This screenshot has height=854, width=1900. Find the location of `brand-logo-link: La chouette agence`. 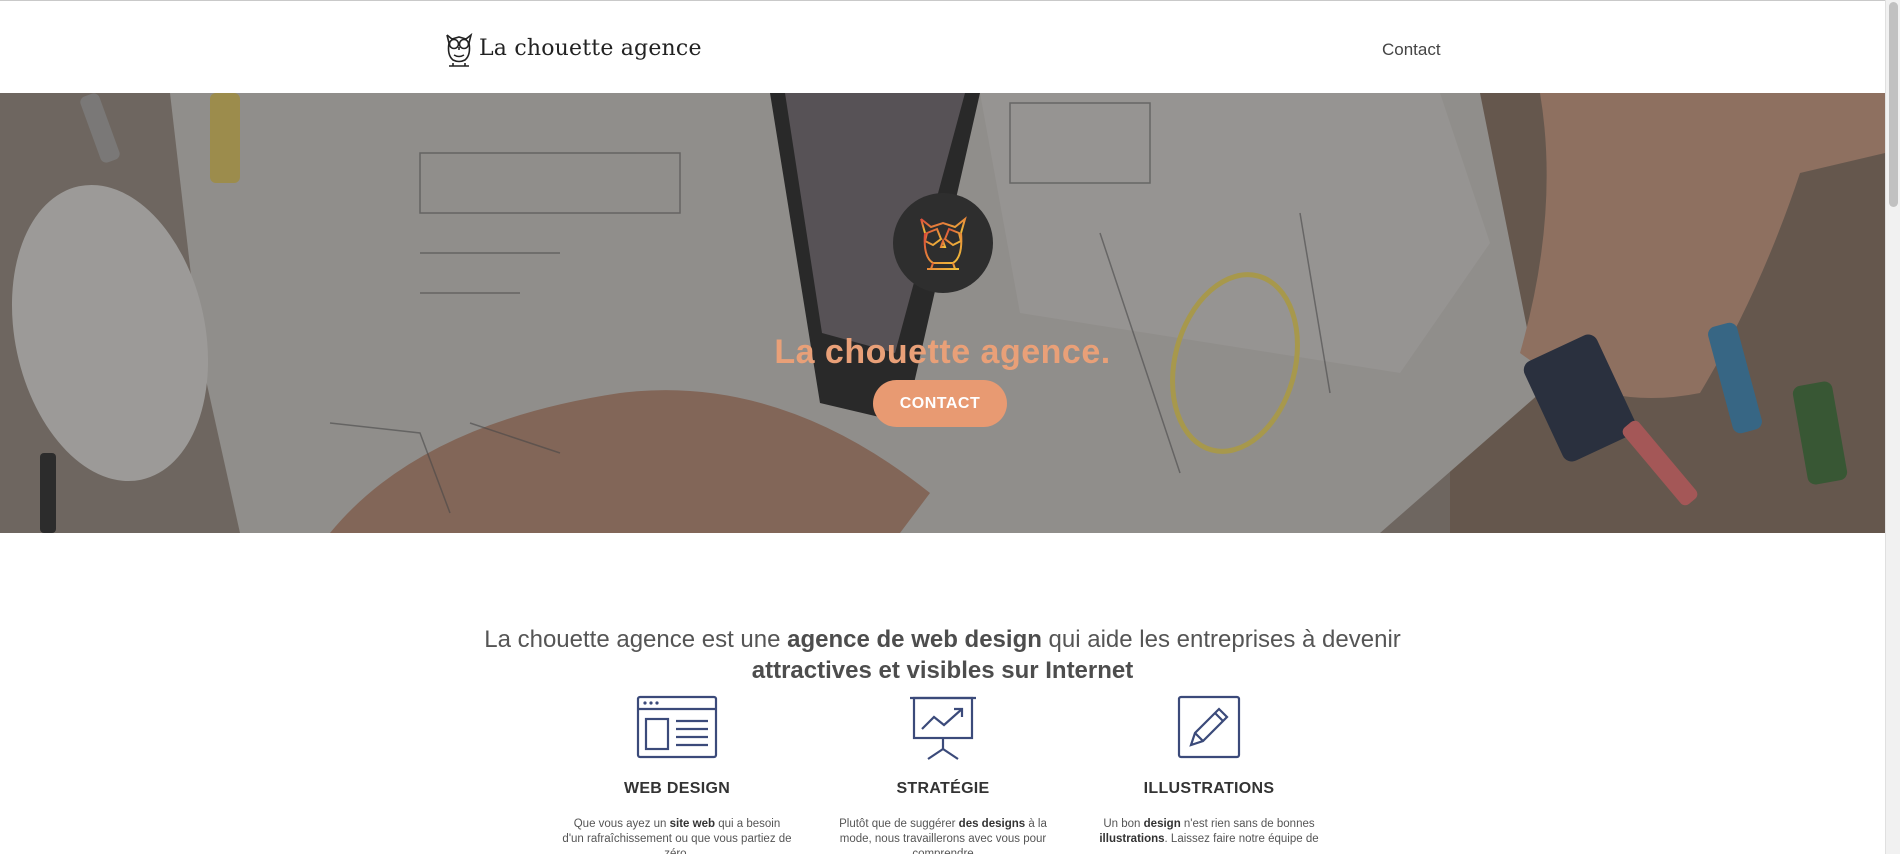

brand-logo-link: La chouette agence is located at coordinates (572, 48).